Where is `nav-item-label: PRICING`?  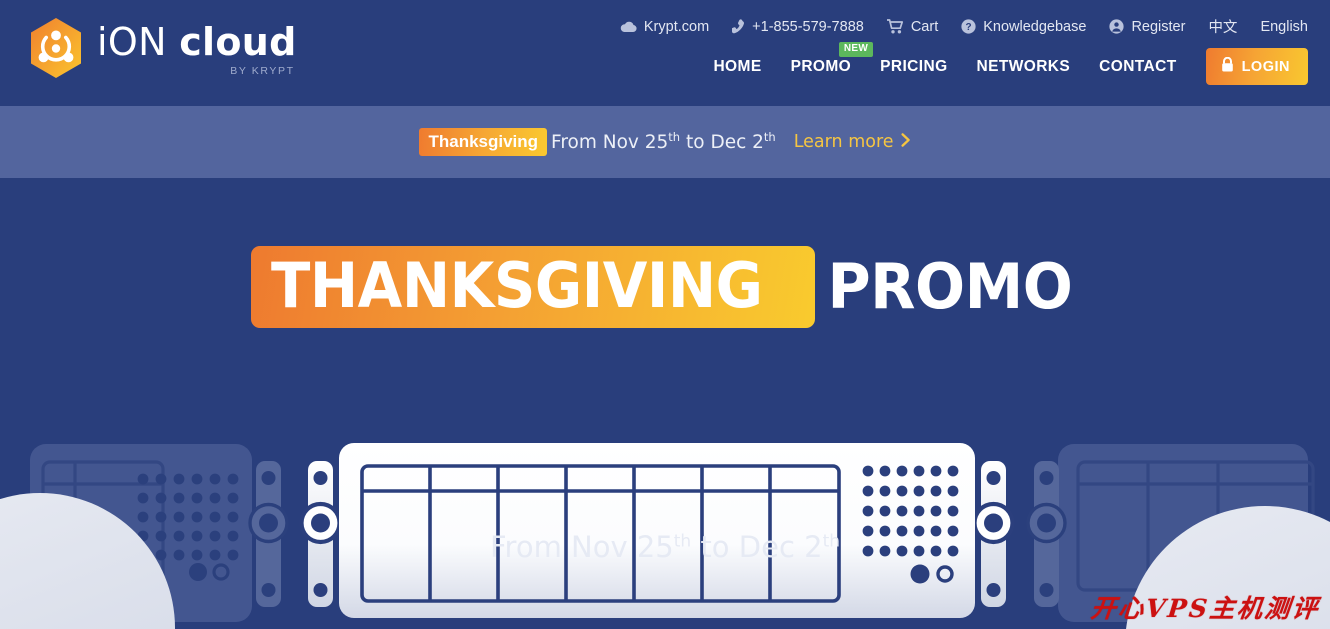
nav-item-label: PRICING is located at coordinates (914, 66).